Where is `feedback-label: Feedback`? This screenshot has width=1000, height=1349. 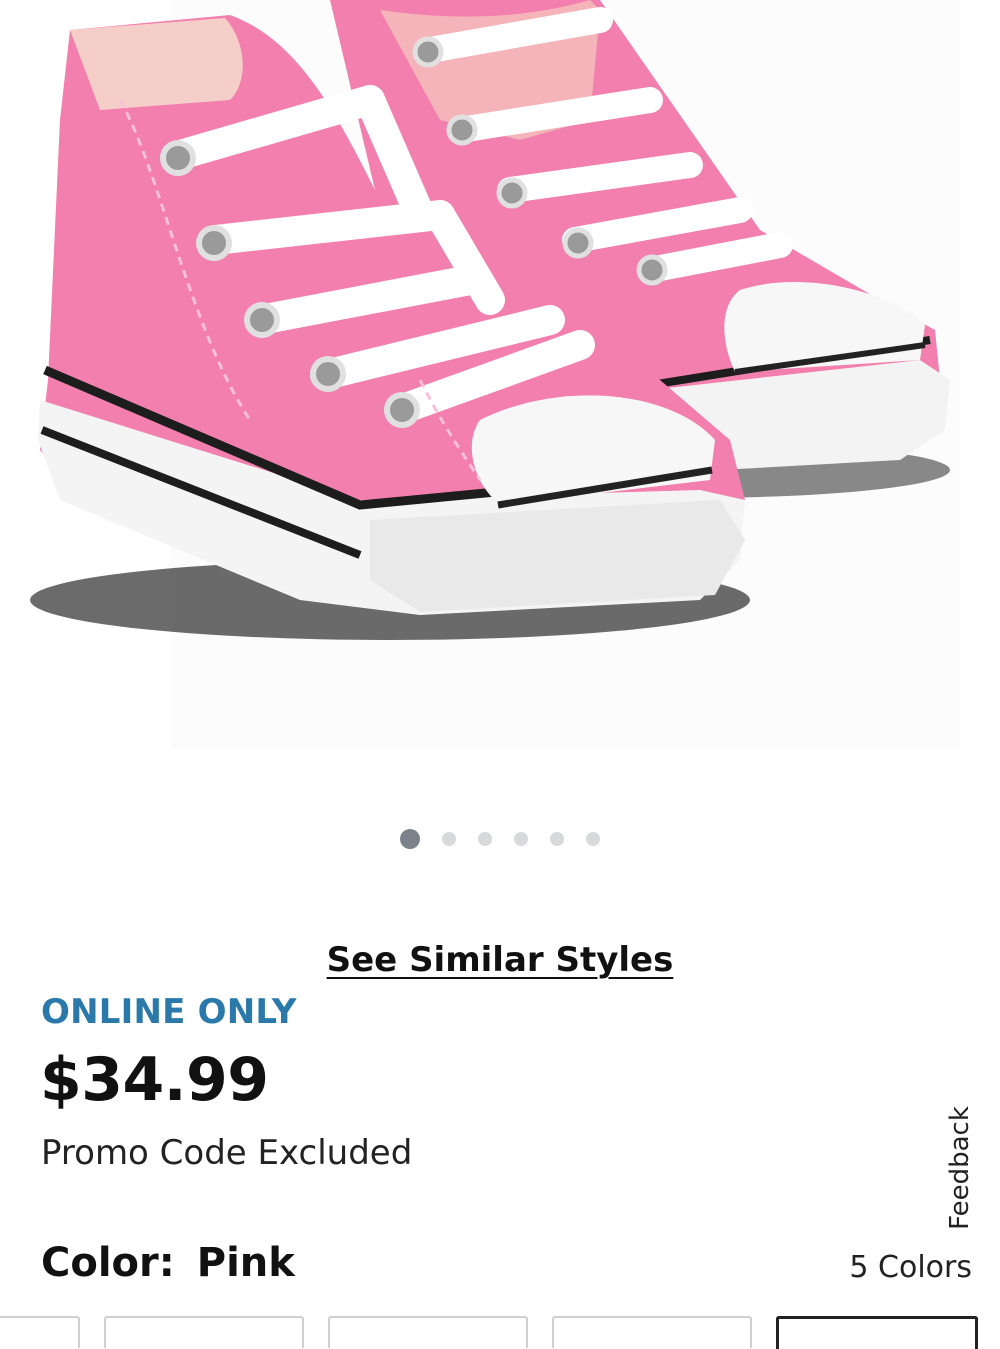
feedback-label: Feedback is located at coordinates (960, 1168).